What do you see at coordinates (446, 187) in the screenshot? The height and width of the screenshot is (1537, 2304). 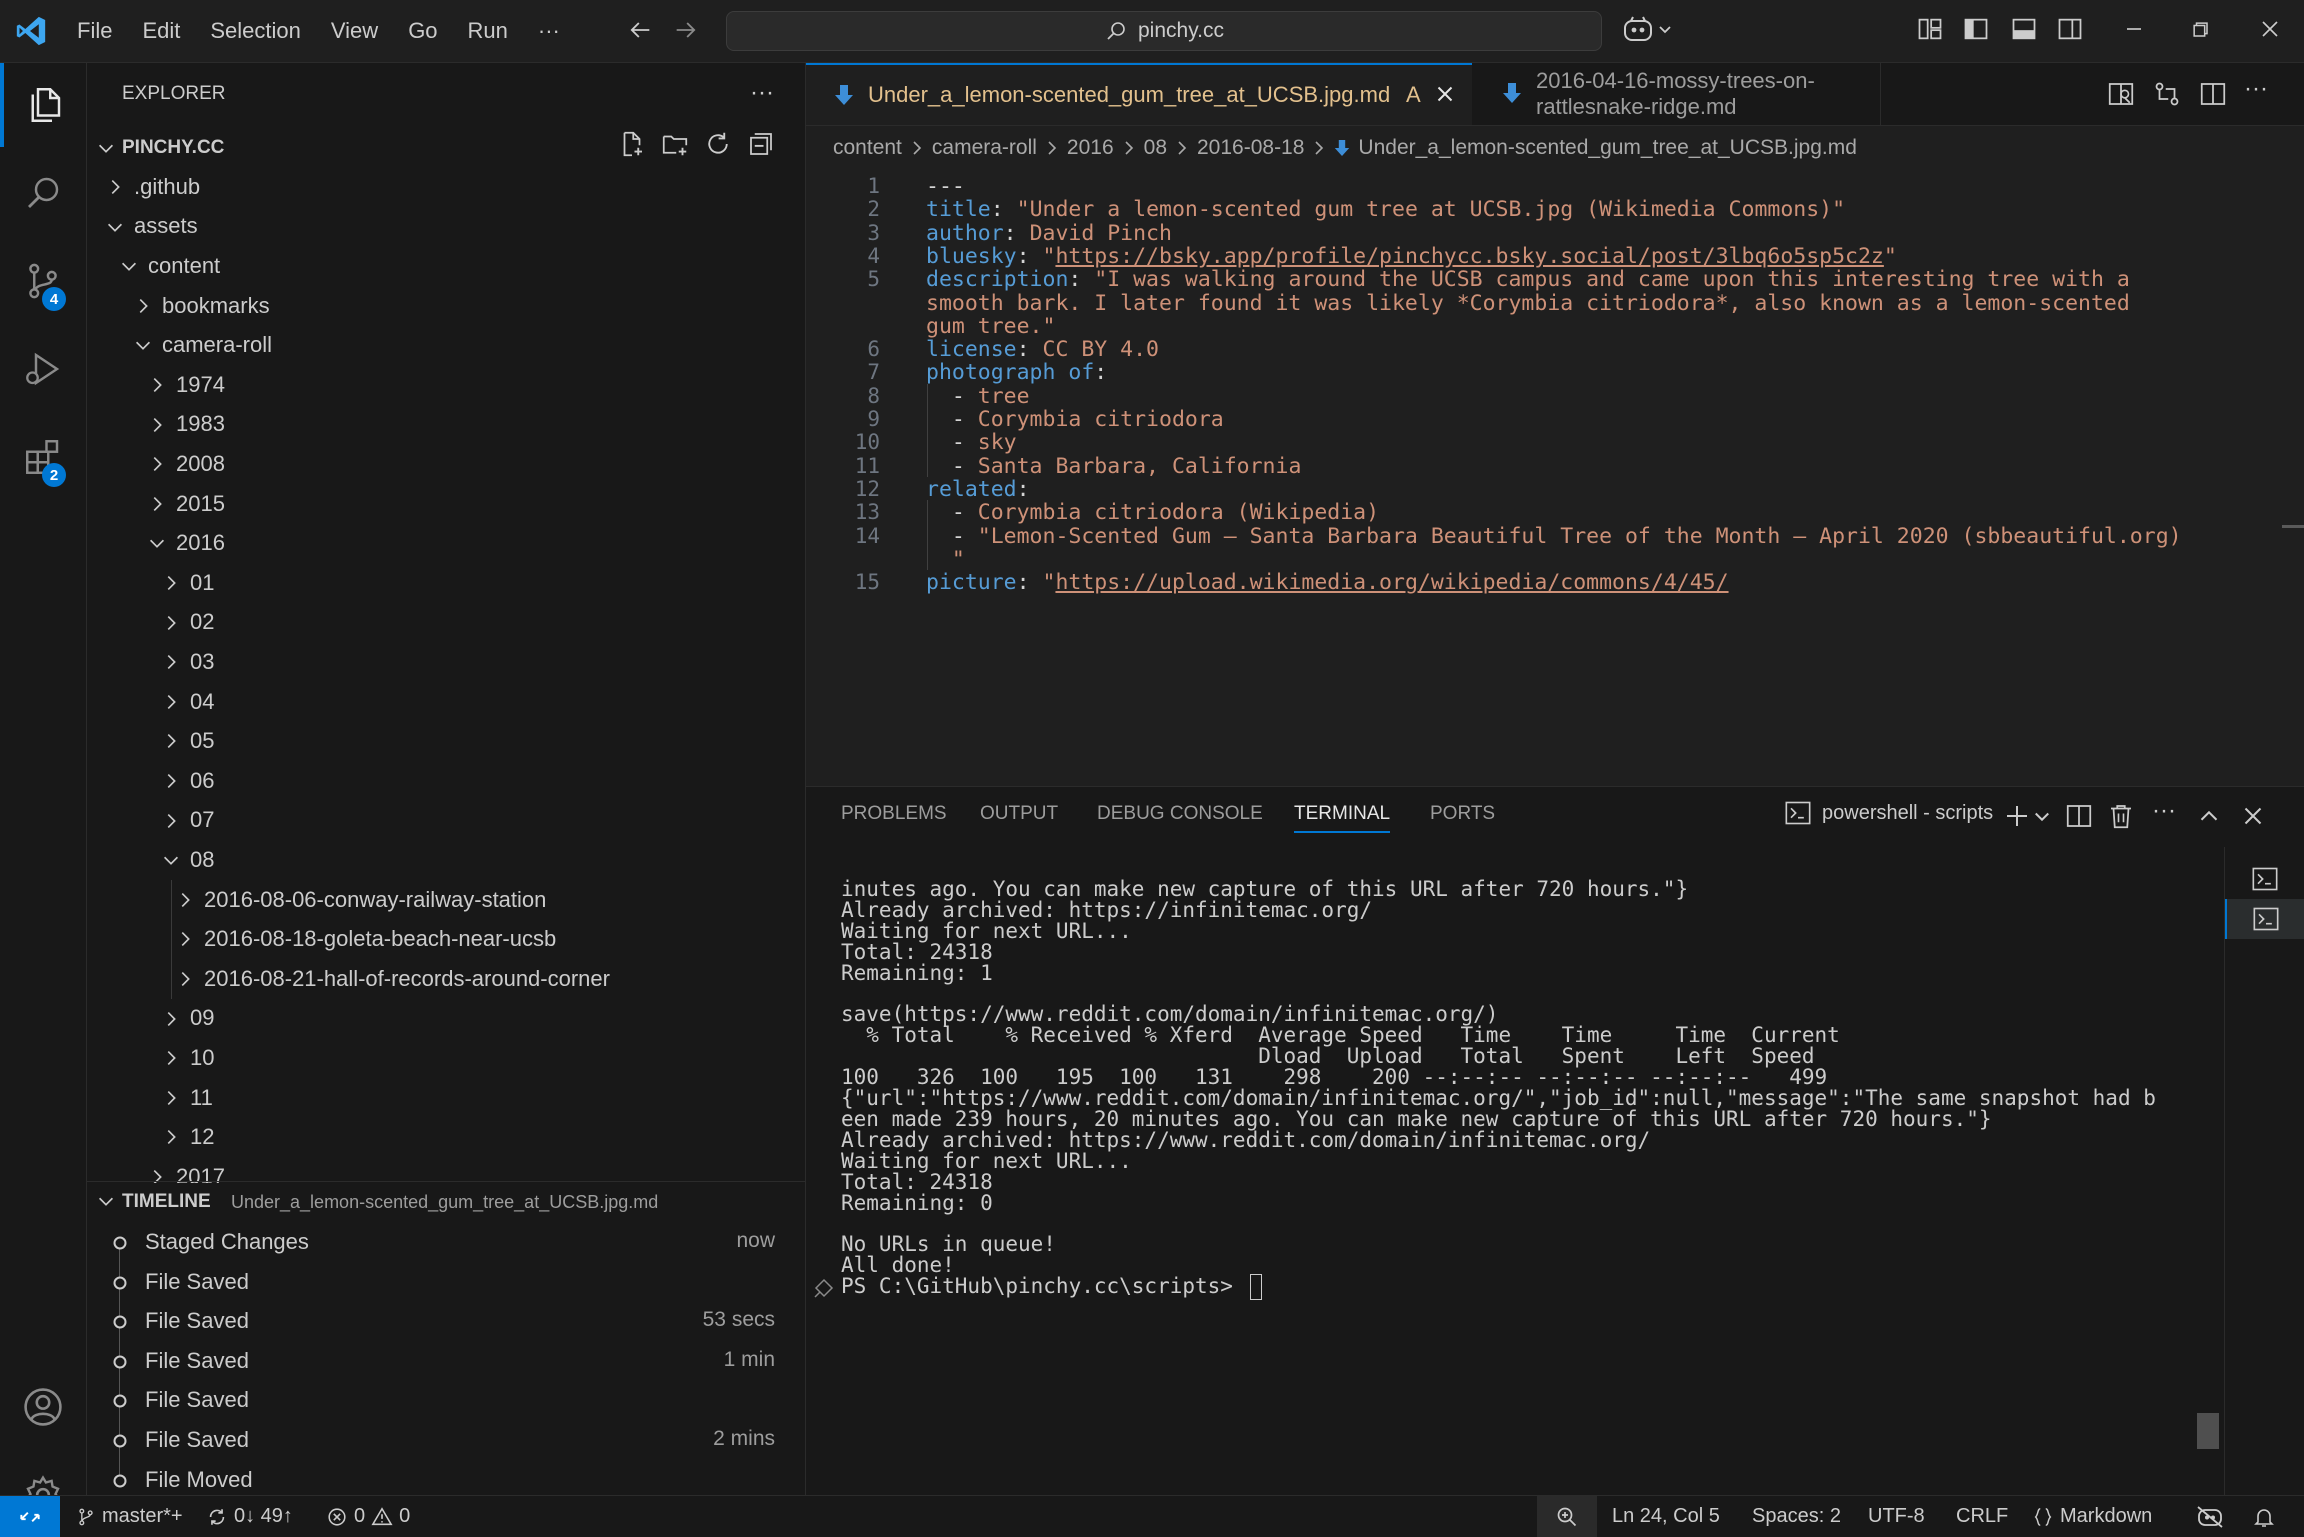 I see `tree-item: .github` at bounding box center [446, 187].